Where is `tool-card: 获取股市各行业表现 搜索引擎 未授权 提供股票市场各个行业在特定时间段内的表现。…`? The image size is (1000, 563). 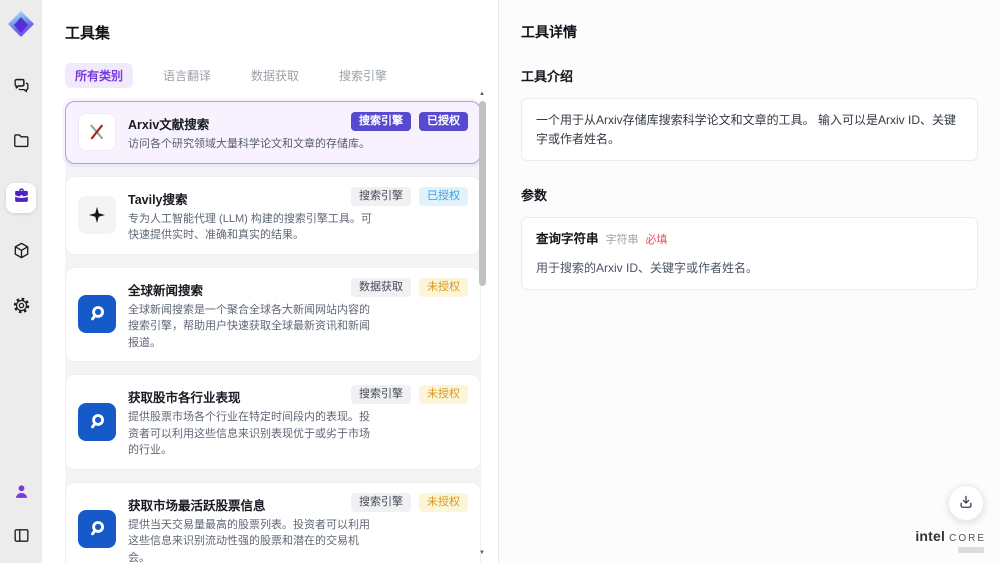 tool-card: 获取股市各行业表现 搜索引擎 未授权 提供股票市场各个行业在特定时间段内的表现。… is located at coordinates (273, 422).